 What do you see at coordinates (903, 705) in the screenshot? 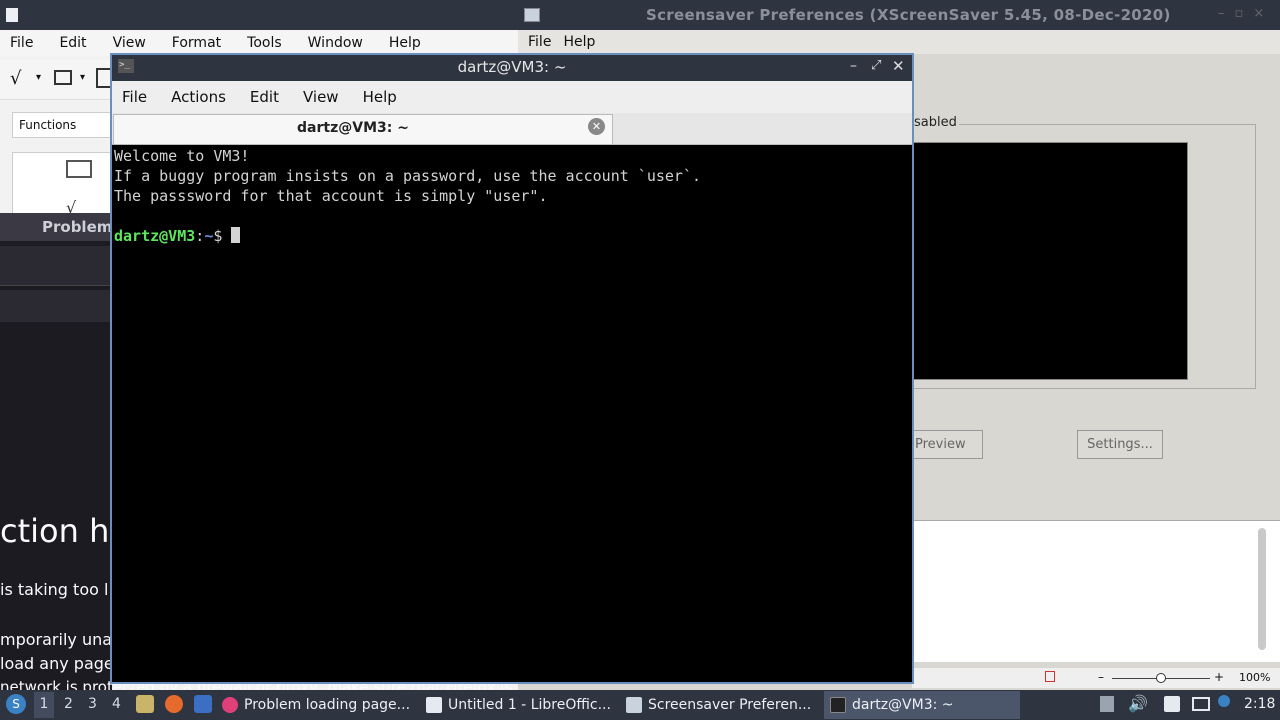
I see `task-label: dartz@VM3: ~` at bounding box center [903, 705].